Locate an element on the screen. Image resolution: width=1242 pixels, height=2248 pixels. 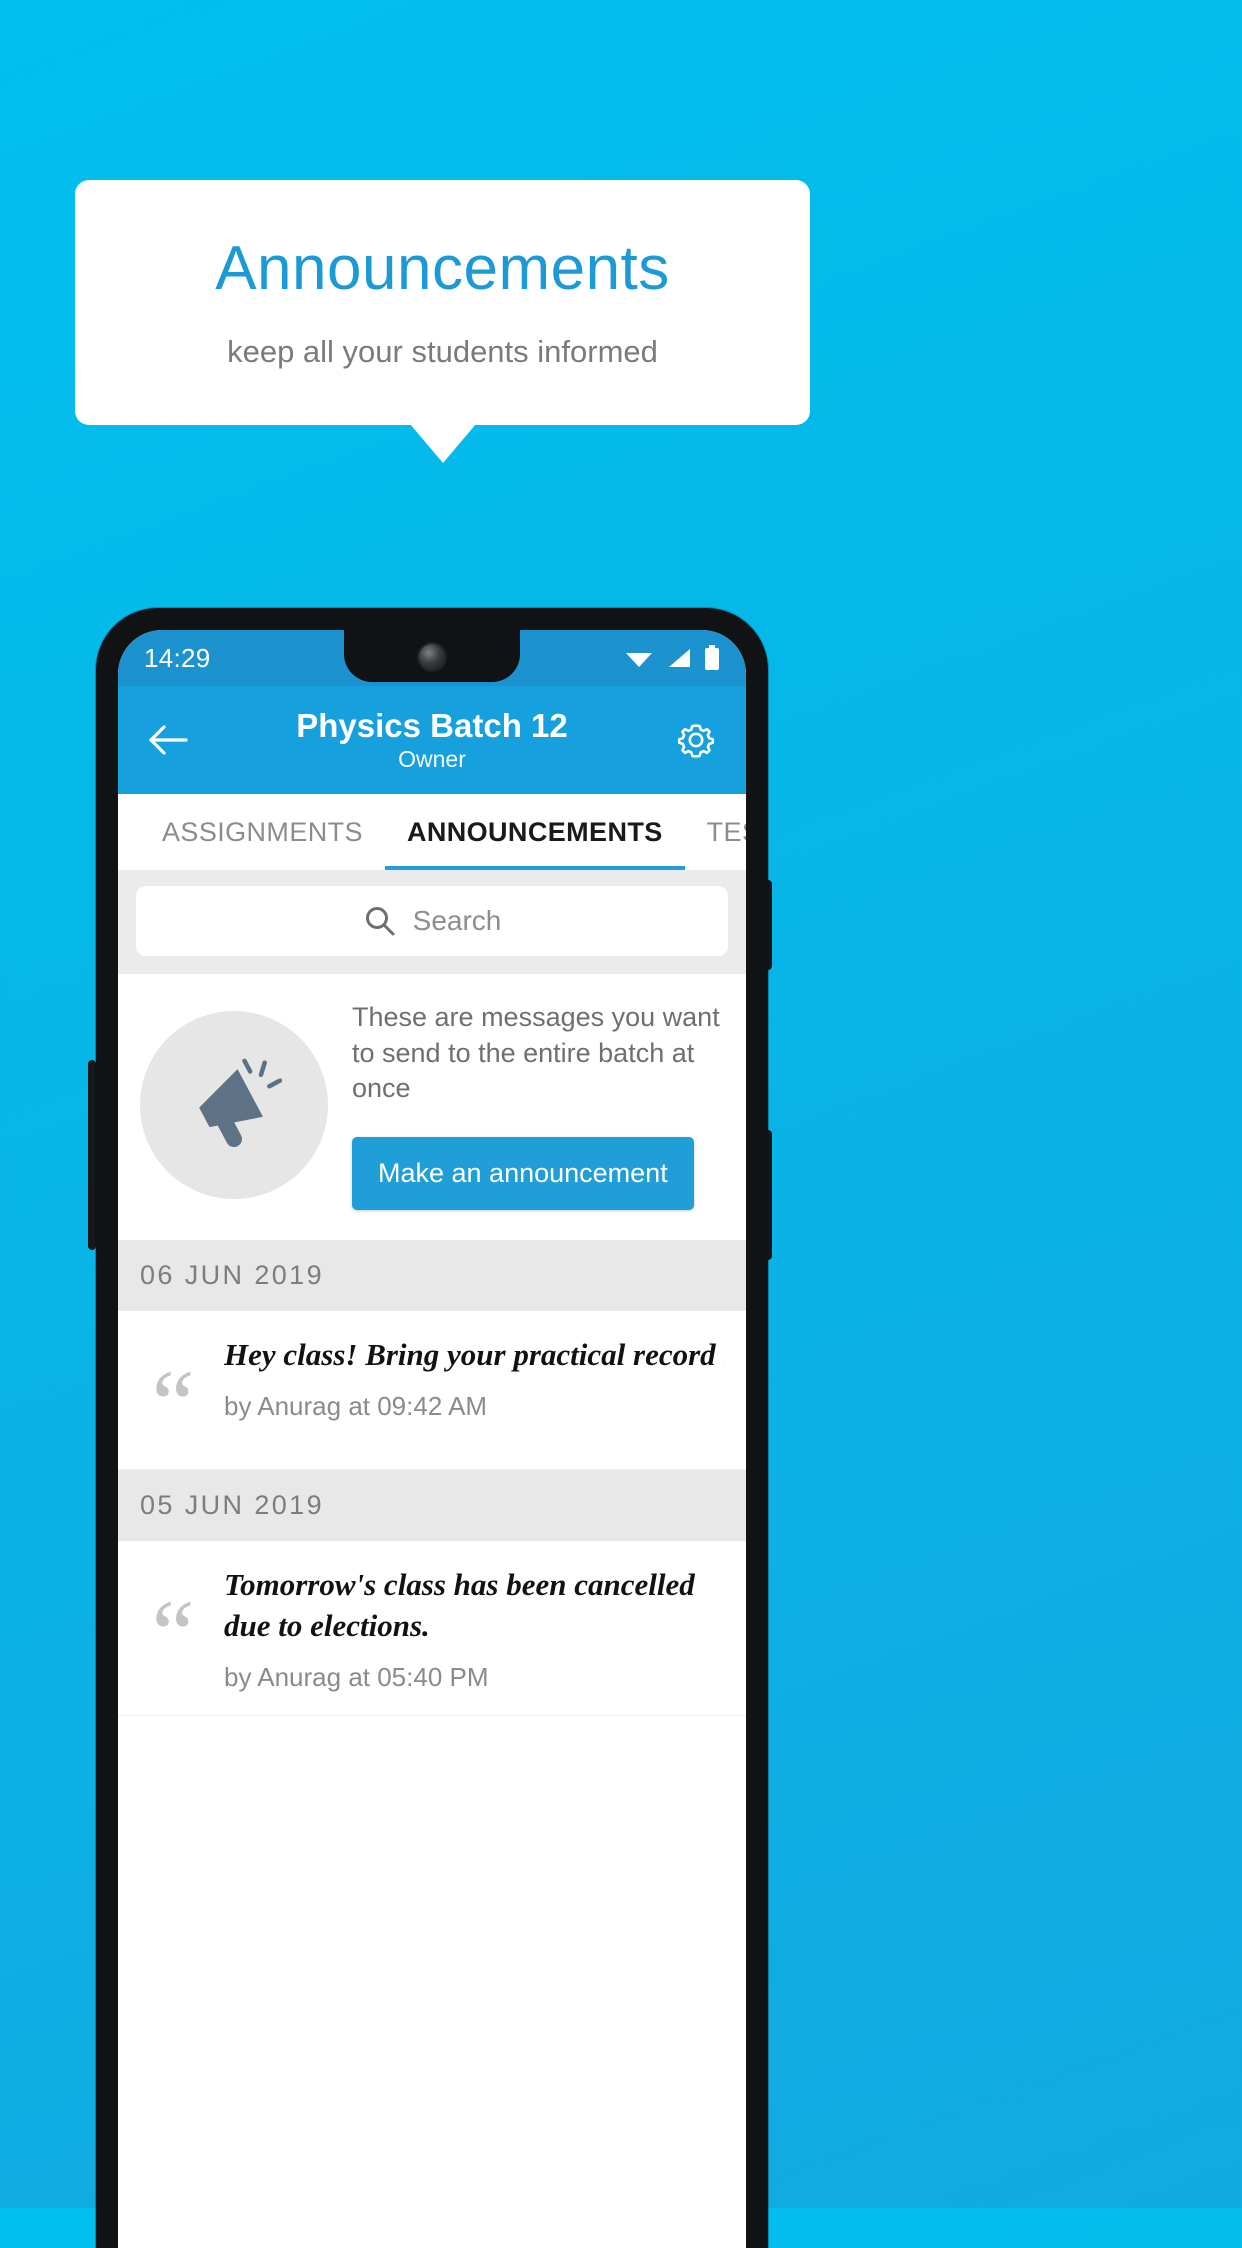
tab-announcements: ANNOUNCEMENTS is located at coordinates (534, 832).